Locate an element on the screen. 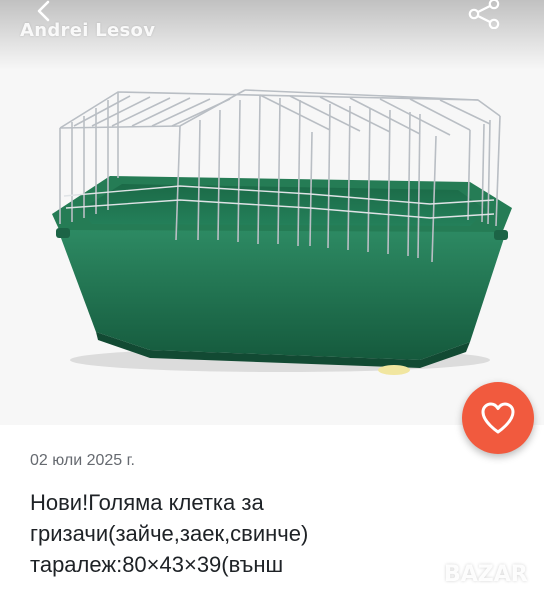 The width and height of the screenshot is (544, 600). watermark-text: BAZAR is located at coordinates (486, 574).